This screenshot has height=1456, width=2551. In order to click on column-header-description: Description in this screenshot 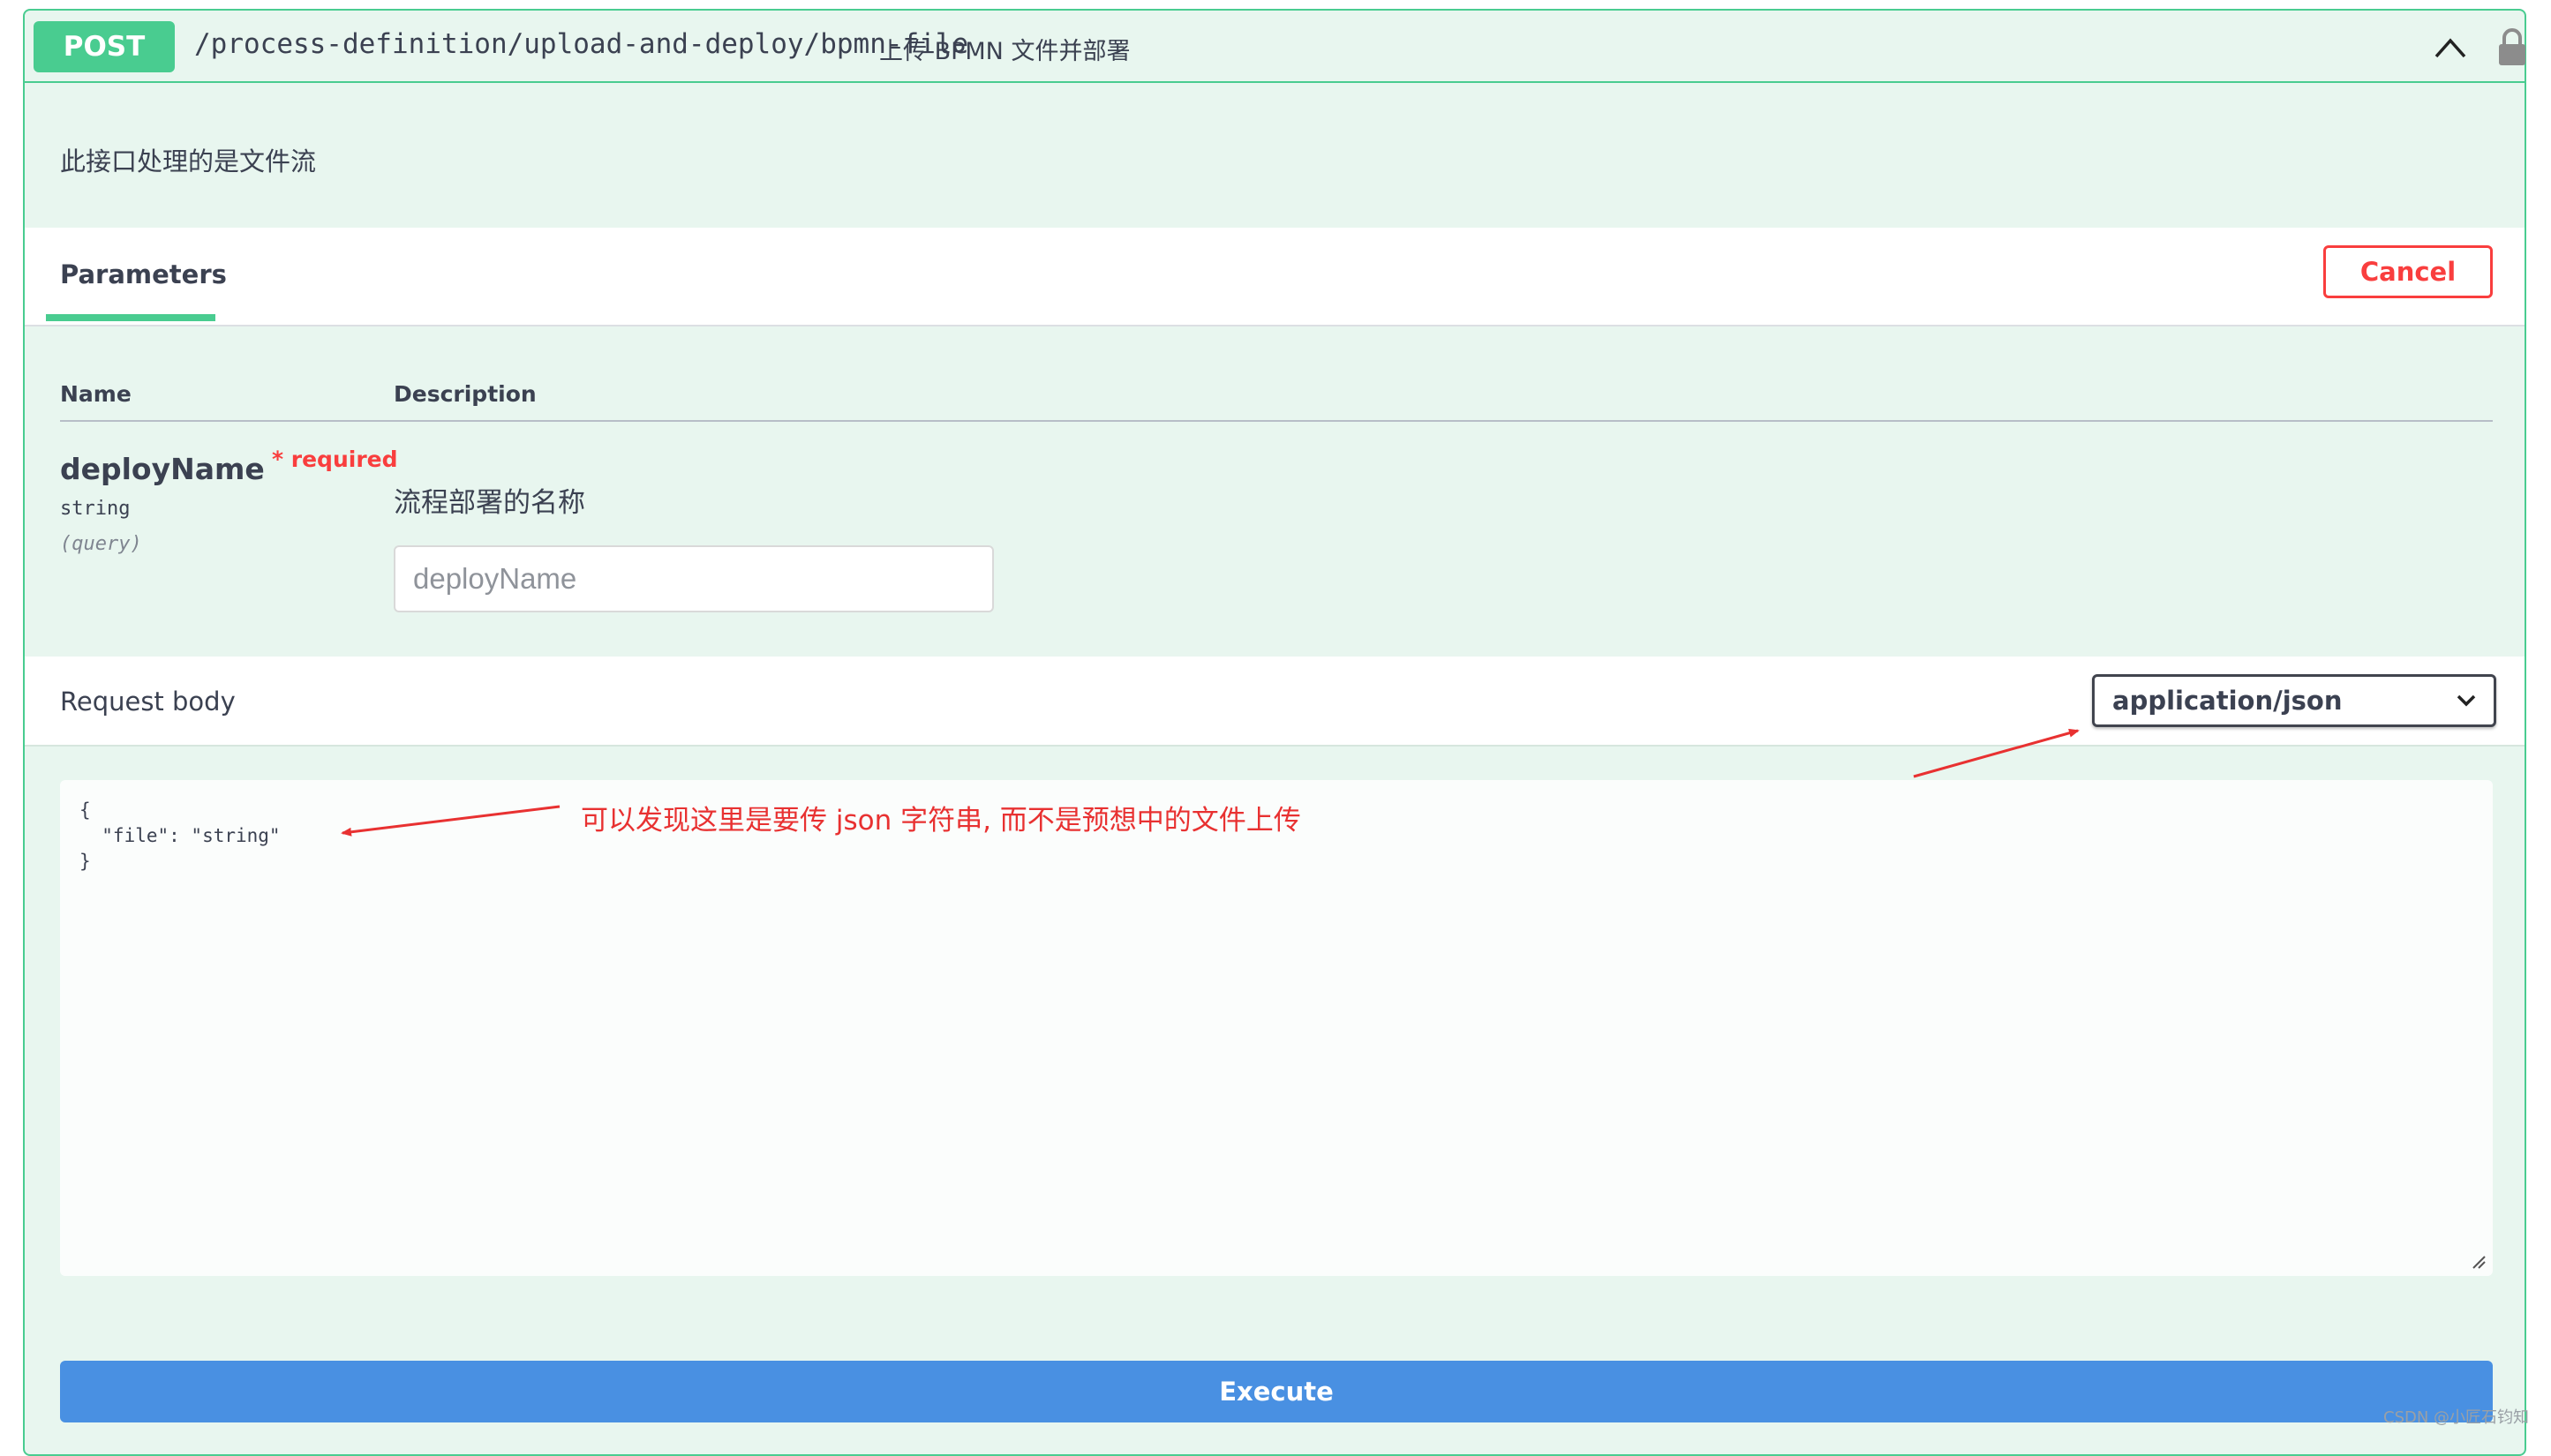, I will do `click(465, 394)`.